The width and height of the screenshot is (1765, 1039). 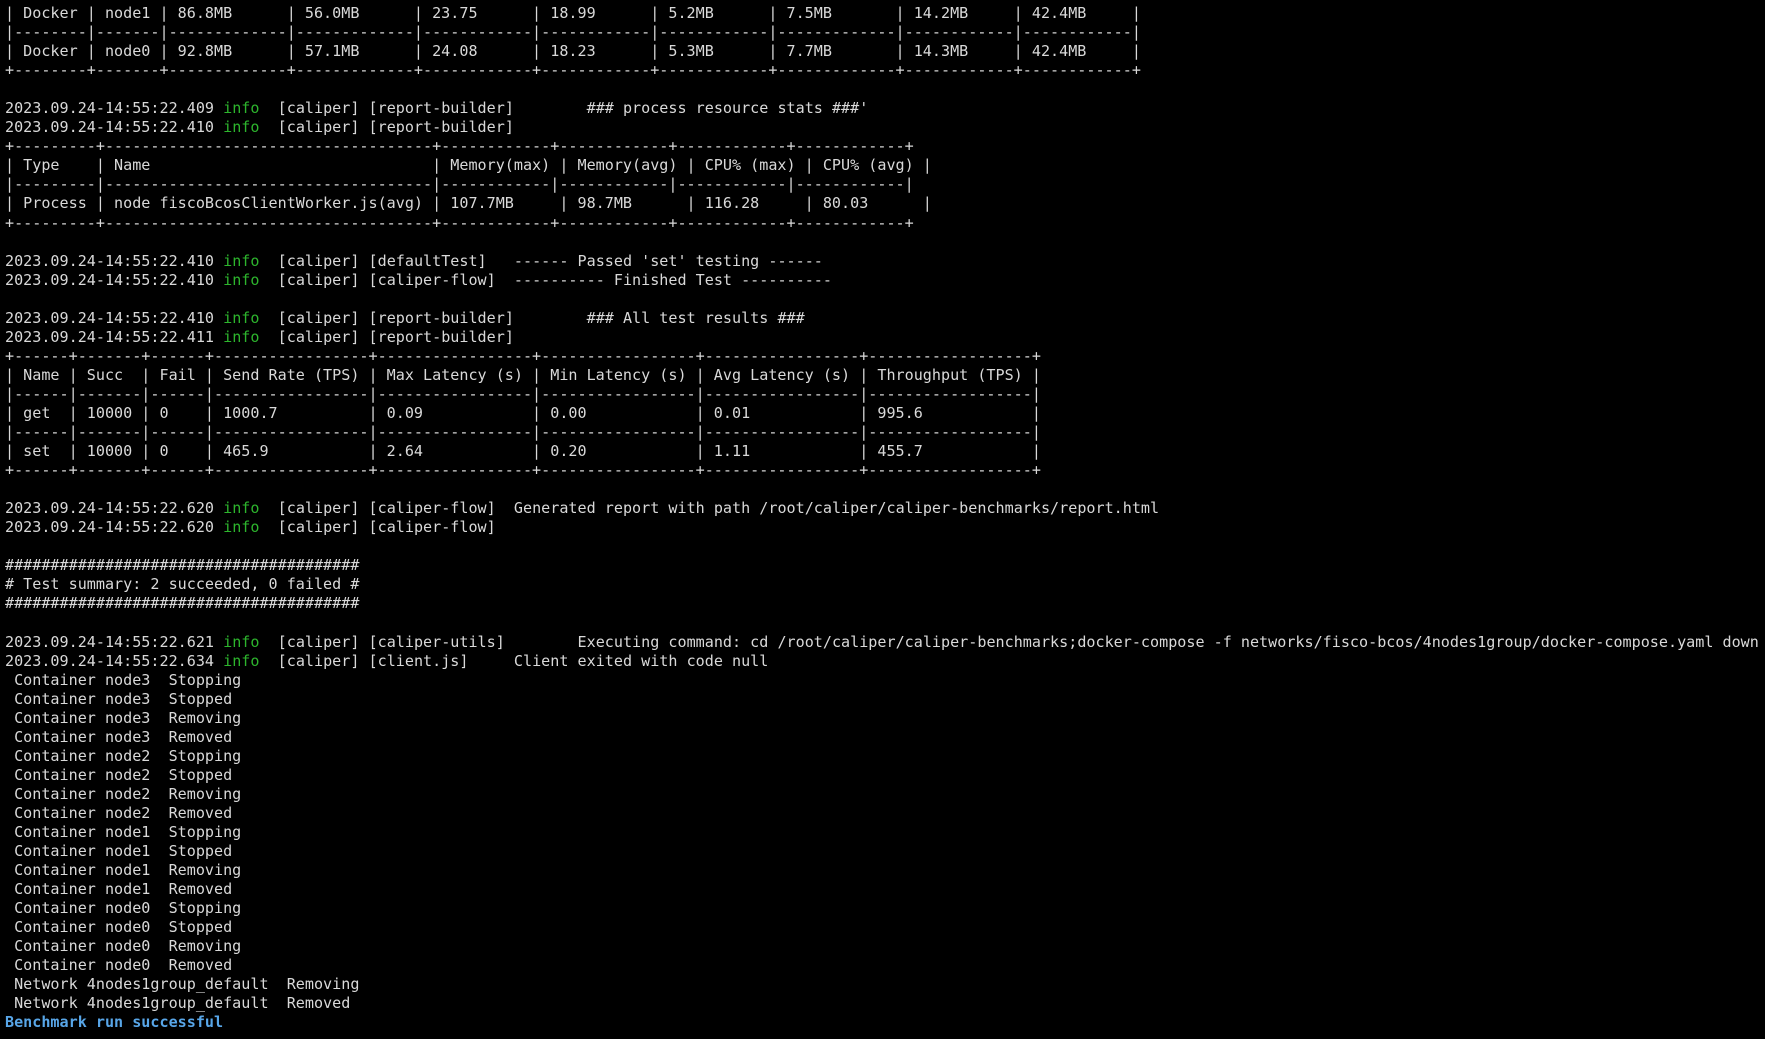 I want to click on output-line: Network 4nodes1group_default Removed, so click(x=178, y=1003).